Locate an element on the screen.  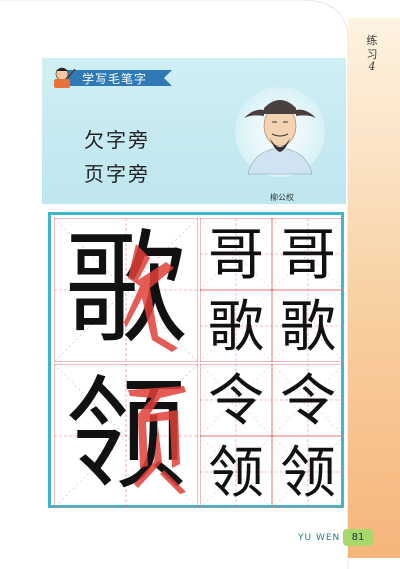
banner-title: 学写毛笔字 is located at coordinates (115, 79).